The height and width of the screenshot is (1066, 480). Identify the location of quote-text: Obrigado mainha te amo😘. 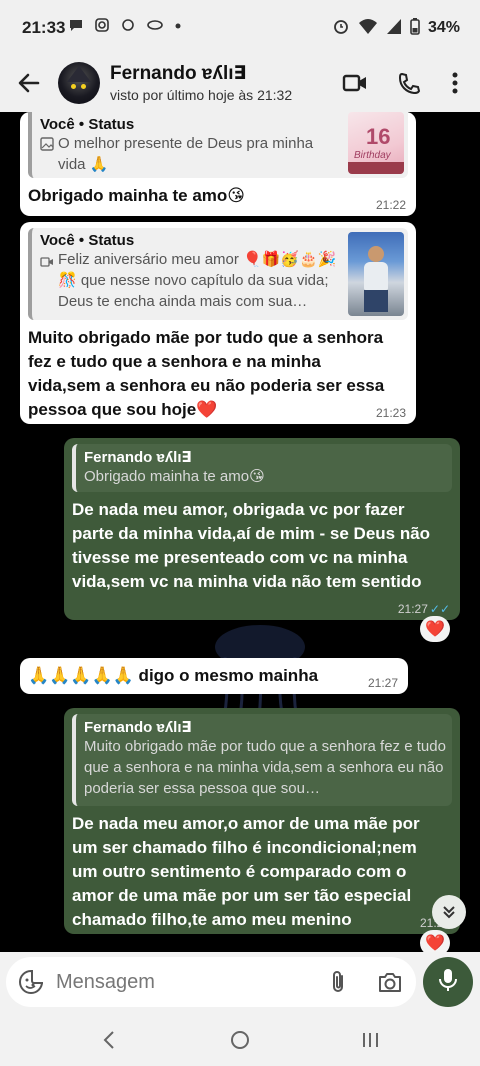
(174, 476).